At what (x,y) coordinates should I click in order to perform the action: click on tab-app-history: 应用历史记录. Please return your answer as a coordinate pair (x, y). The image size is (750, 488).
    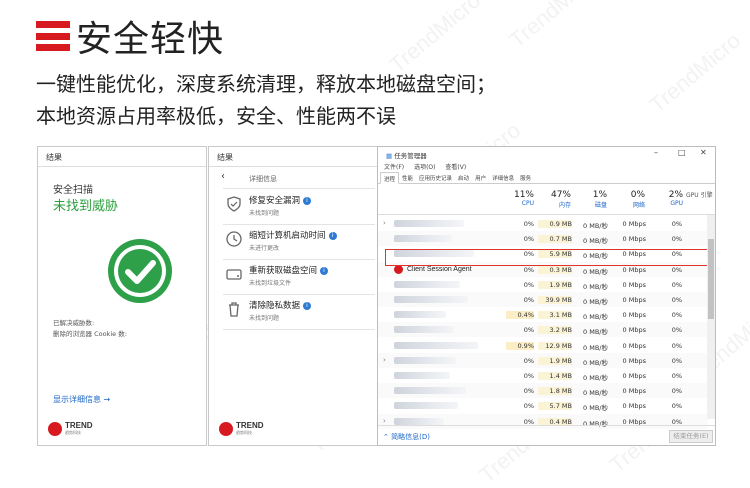
    Looking at the image, I should click on (435, 177).